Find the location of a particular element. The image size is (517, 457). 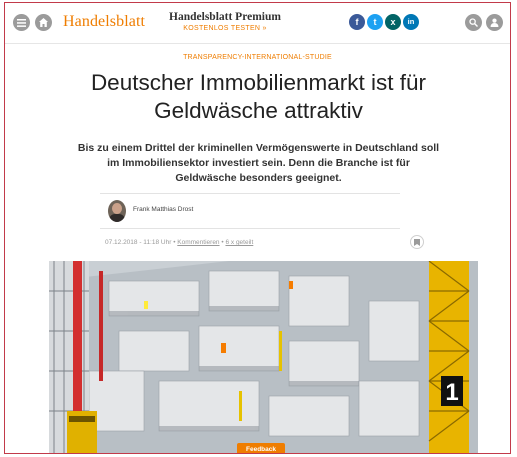

shares-link: 6 x geteilt is located at coordinates (239, 242).